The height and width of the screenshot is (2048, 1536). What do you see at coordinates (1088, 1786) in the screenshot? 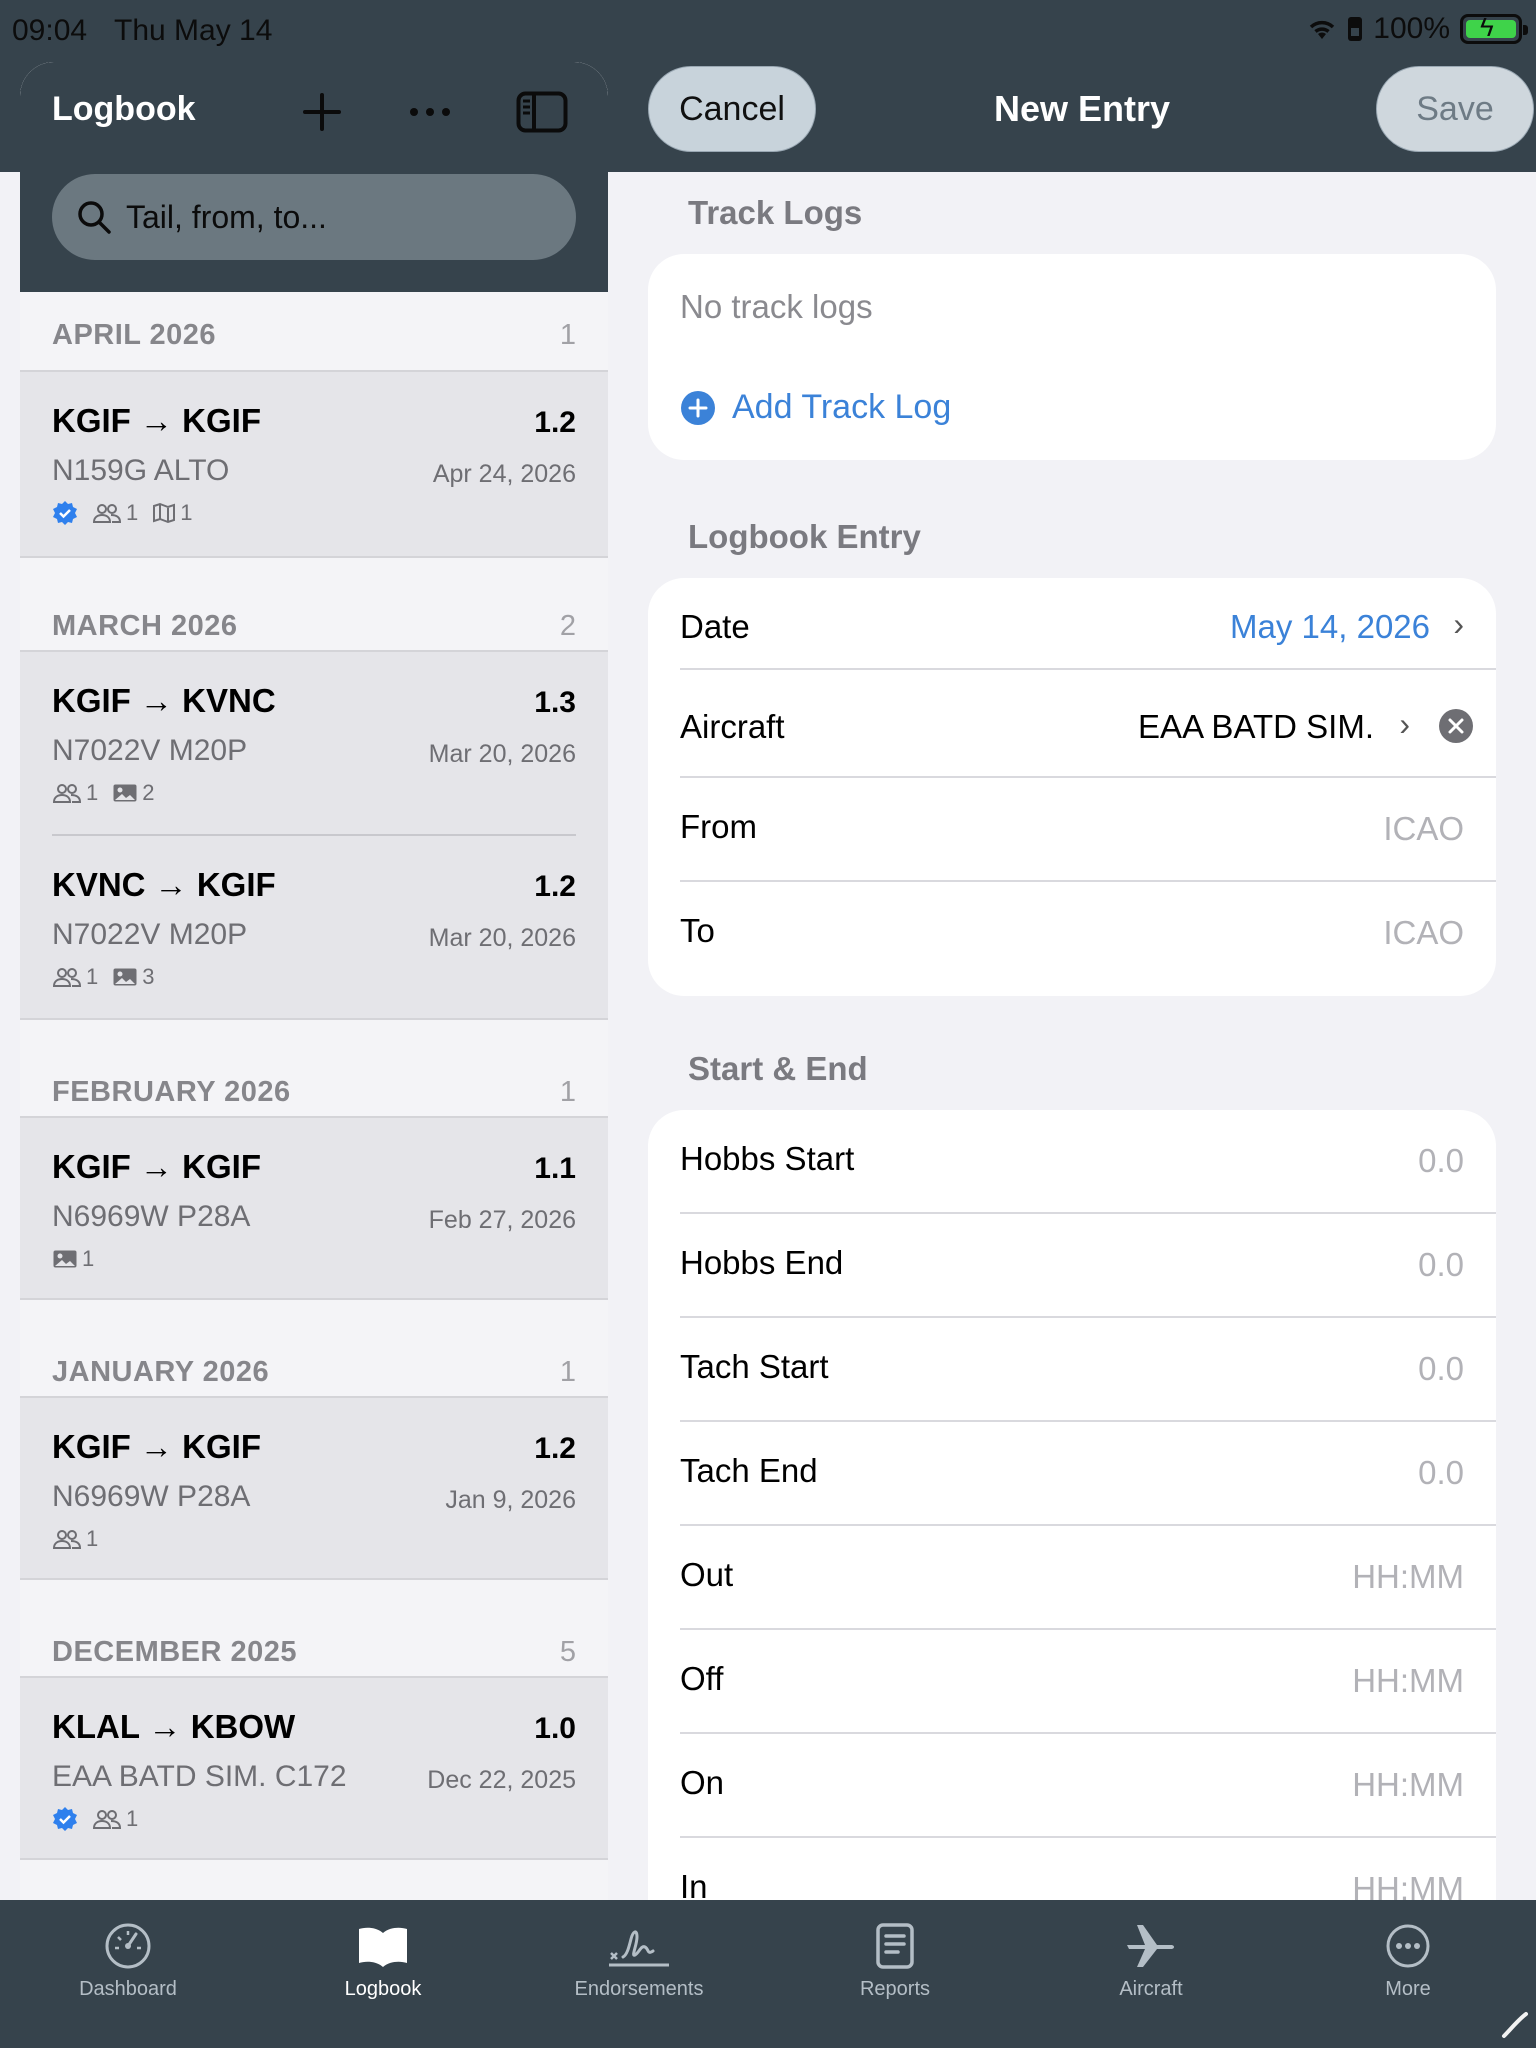
I see `on-row: On HH:MM` at bounding box center [1088, 1786].